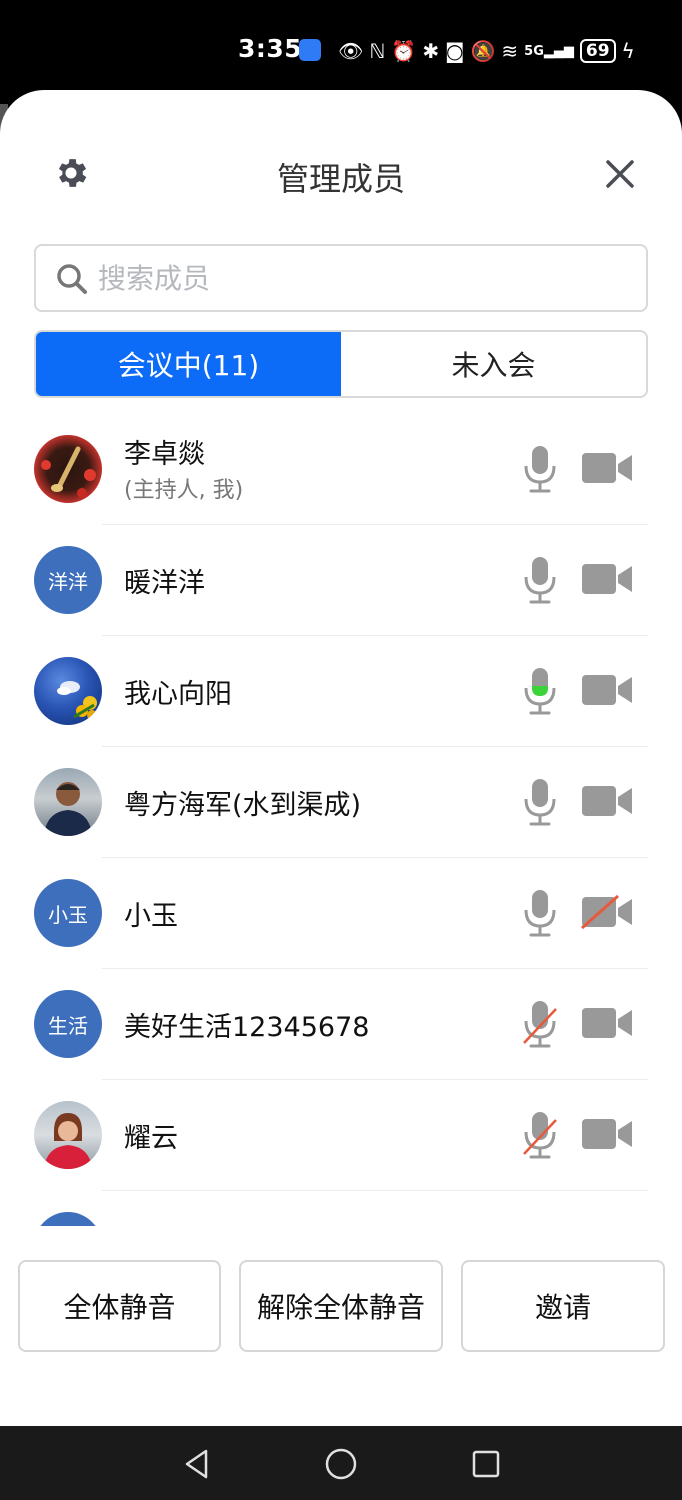 The image size is (682, 1500). I want to click on silent-icon: 🔕, so click(483, 51).